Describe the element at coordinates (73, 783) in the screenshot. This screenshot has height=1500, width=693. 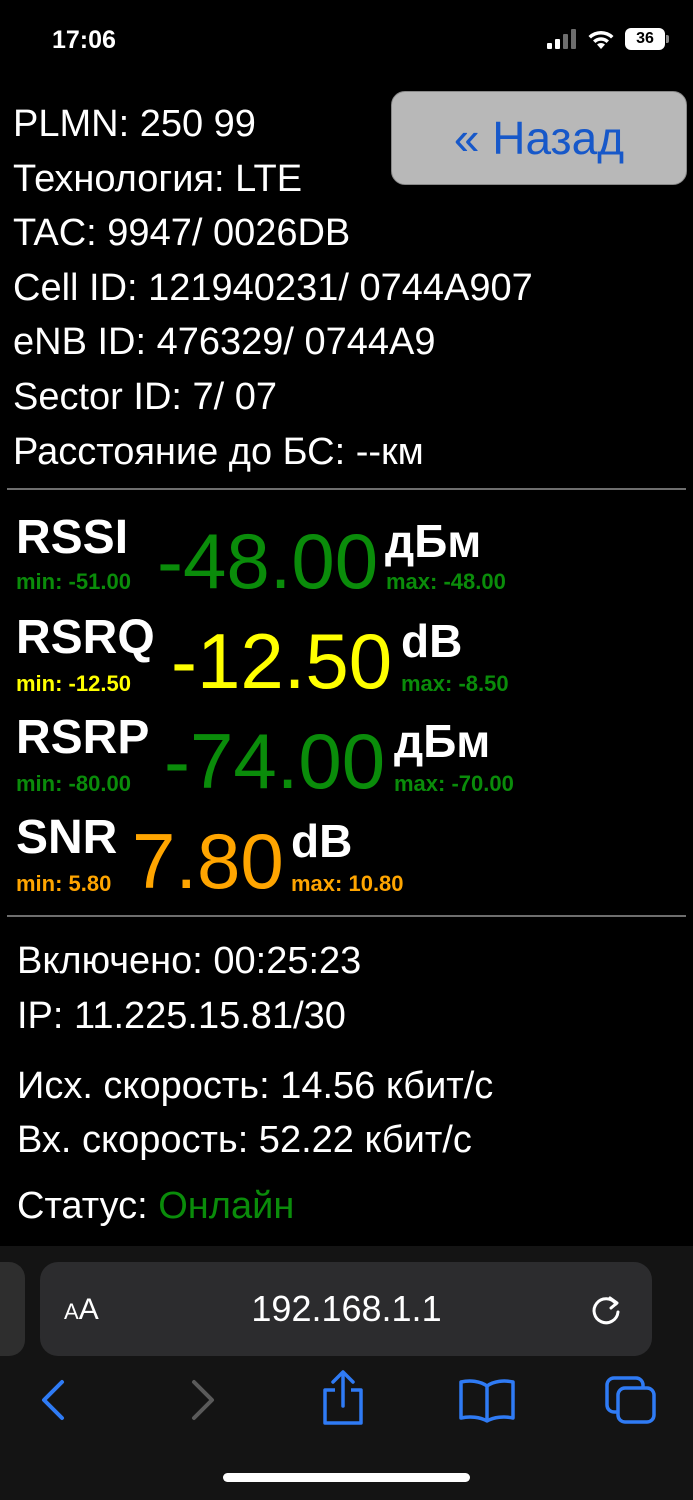
I see `metric-min: min: -80.00` at that location.